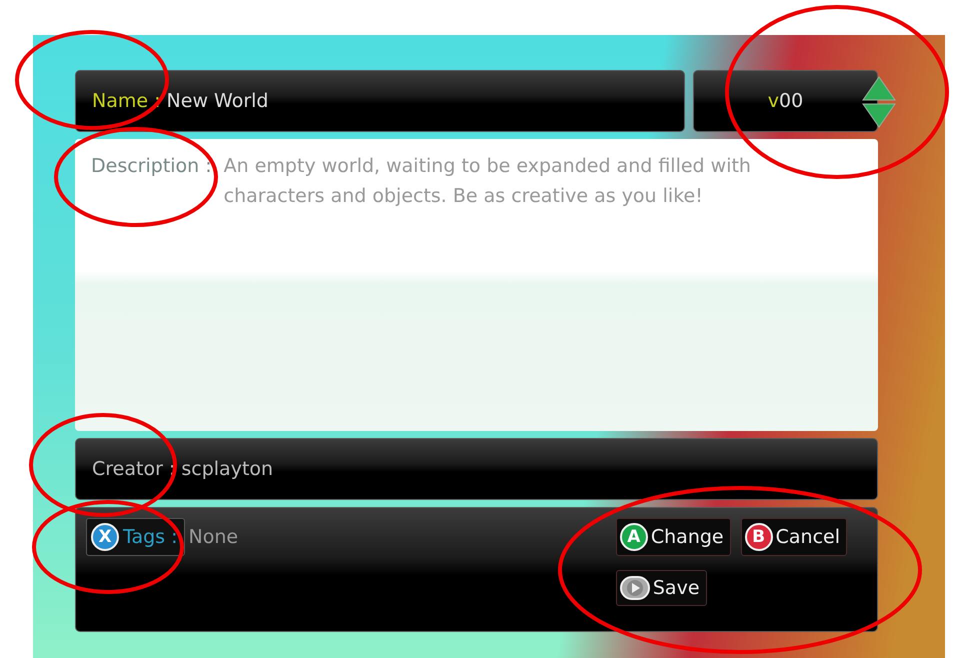  What do you see at coordinates (135, 537) in the screenshot?
I see `tags-button: X Tags :` at bounding box center [135, 537].